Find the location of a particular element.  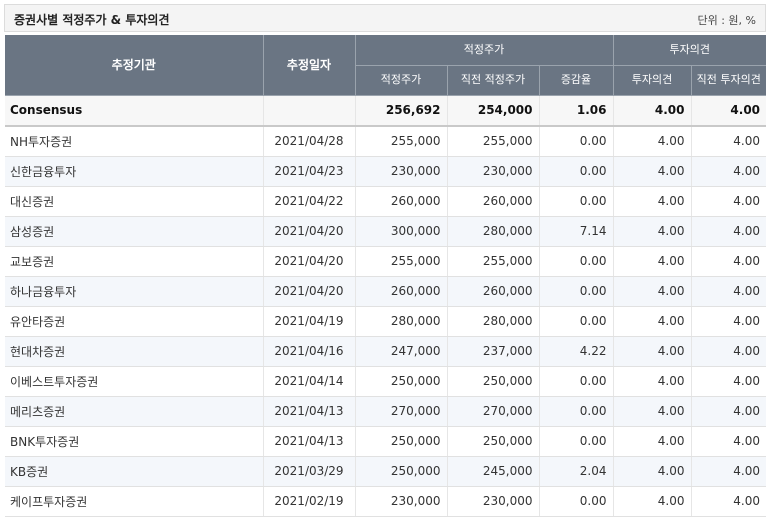

cell-target-price: 247,000 is located at coordinates (401, 351).